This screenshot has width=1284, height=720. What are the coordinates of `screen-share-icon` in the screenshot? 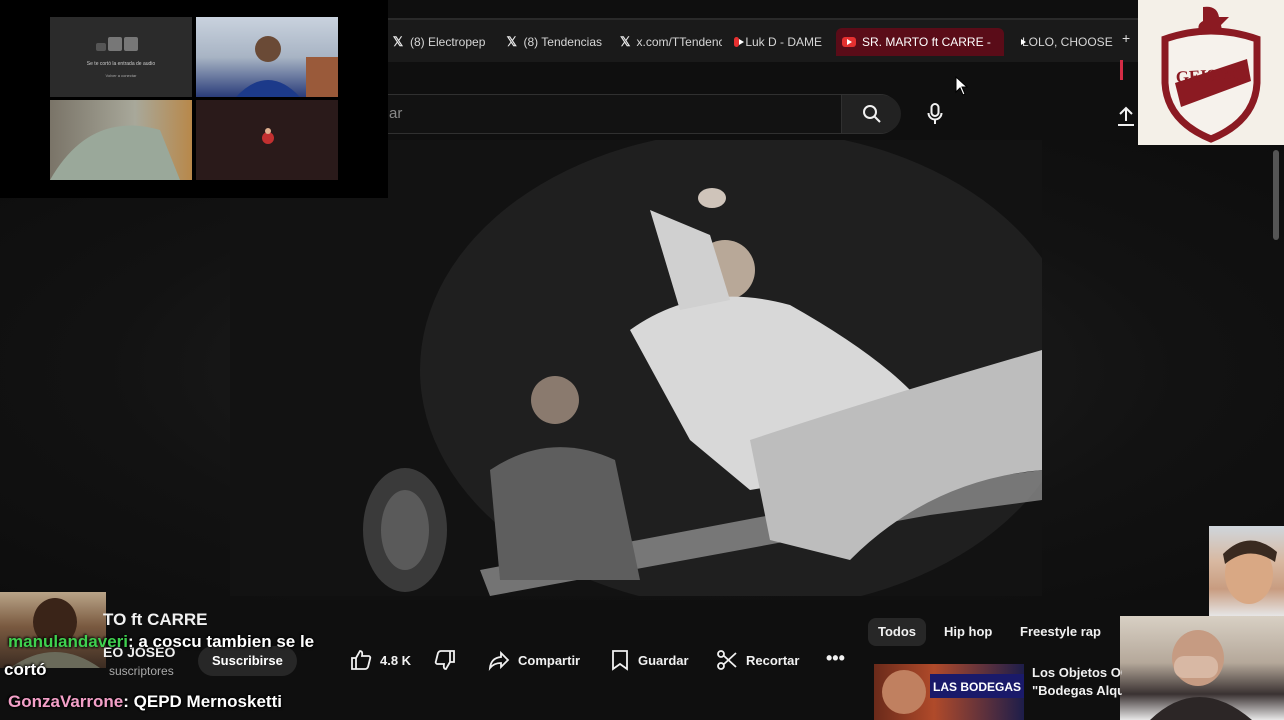 It's located at (117, 44).